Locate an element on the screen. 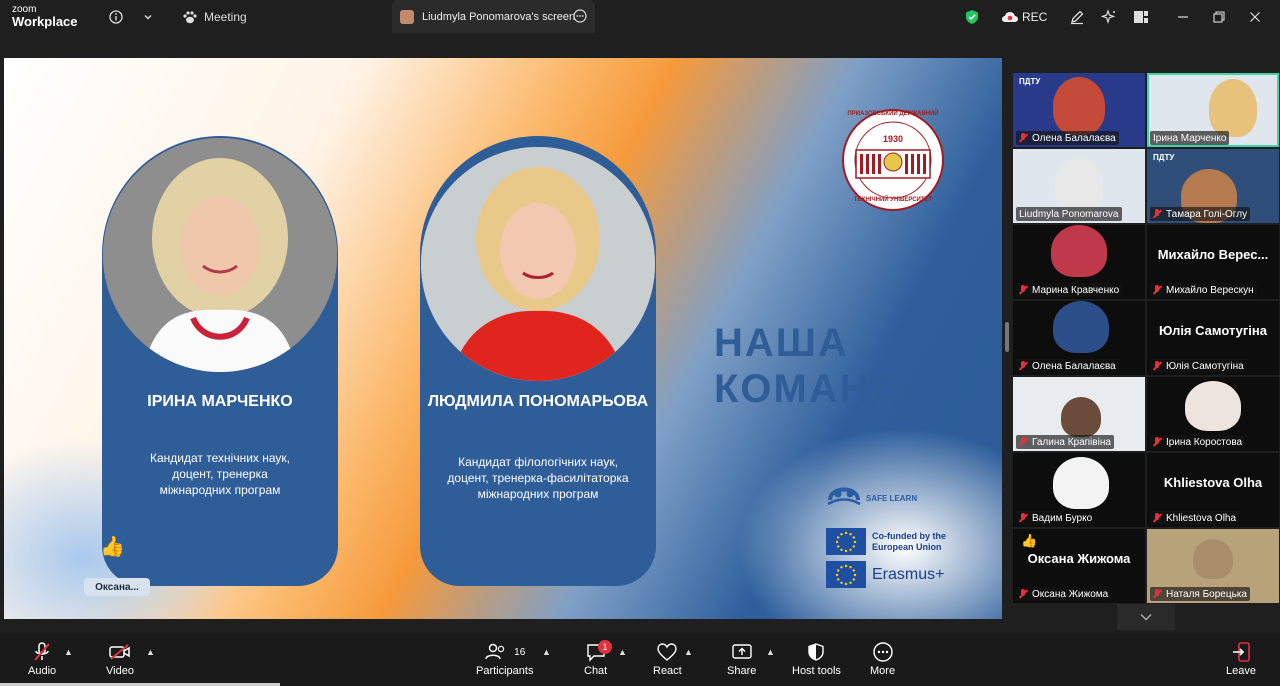 This screenshot has width=1280, height=686. participant-display-name: Юлія Самотугіна is located at coordinates (1213, 330).